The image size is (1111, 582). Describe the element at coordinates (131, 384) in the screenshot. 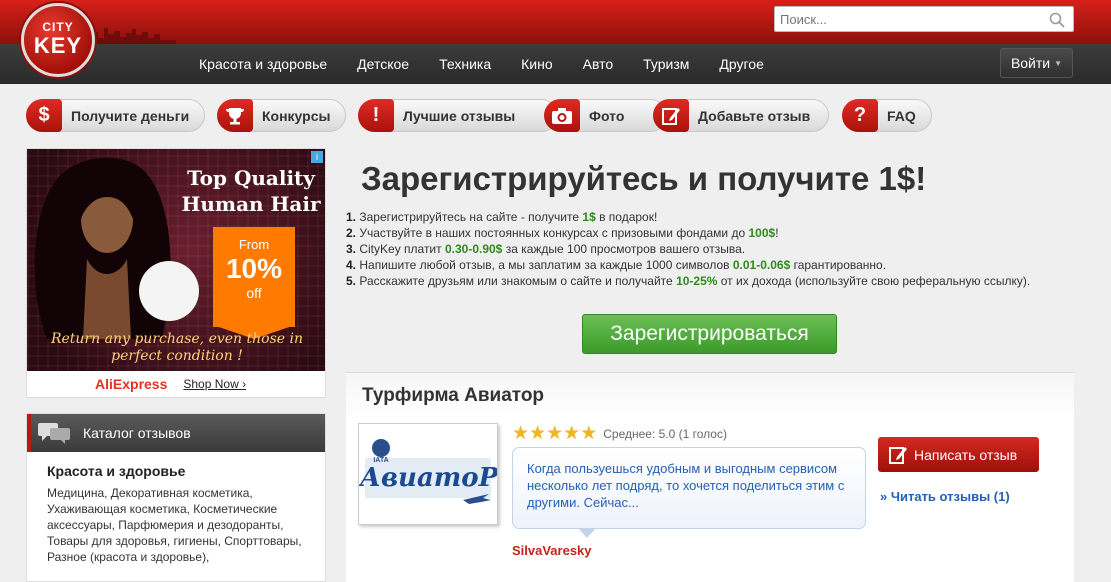

I see `aliexpress-logo: AliExpress` at that location.